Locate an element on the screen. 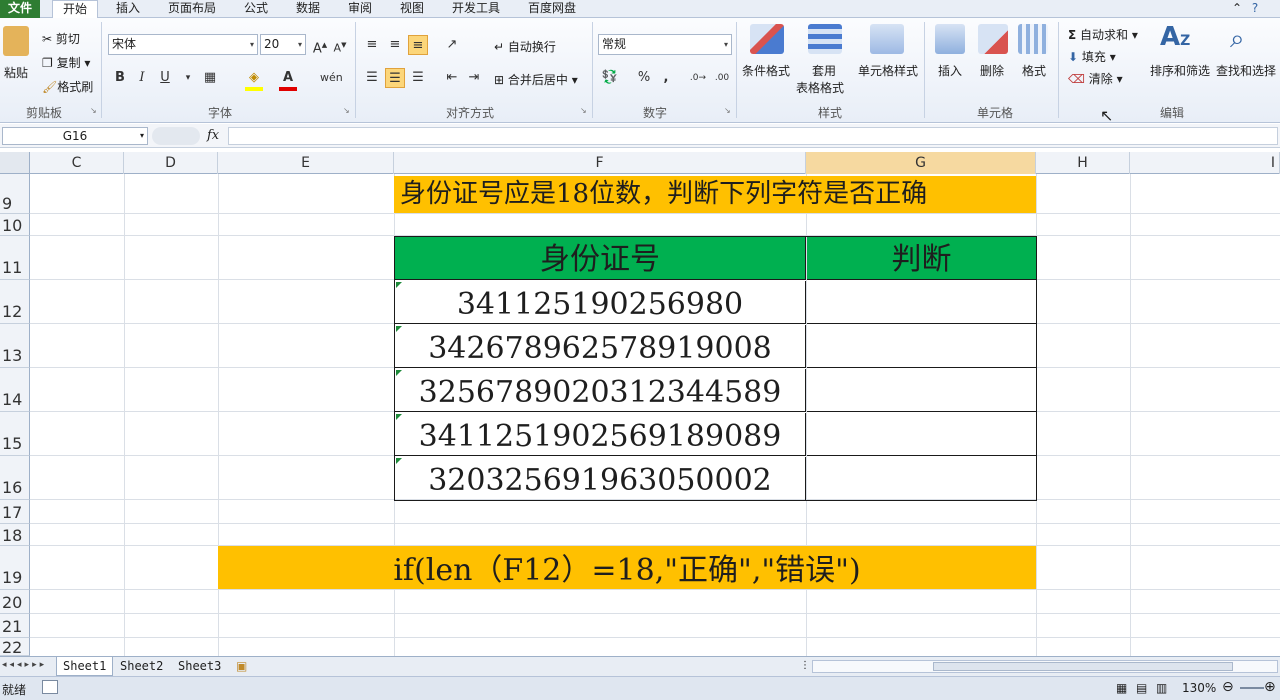 The height and width of the screenshot is (700, 1280). align-middle-icon: ≡ is located at coordinates (395, 45).